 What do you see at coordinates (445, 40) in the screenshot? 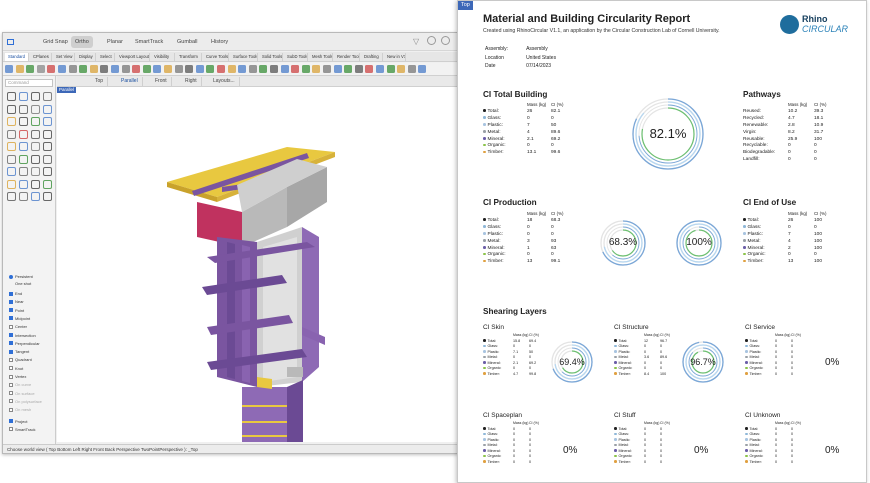
I see `settings-icon` at bounding box center [445, 40].